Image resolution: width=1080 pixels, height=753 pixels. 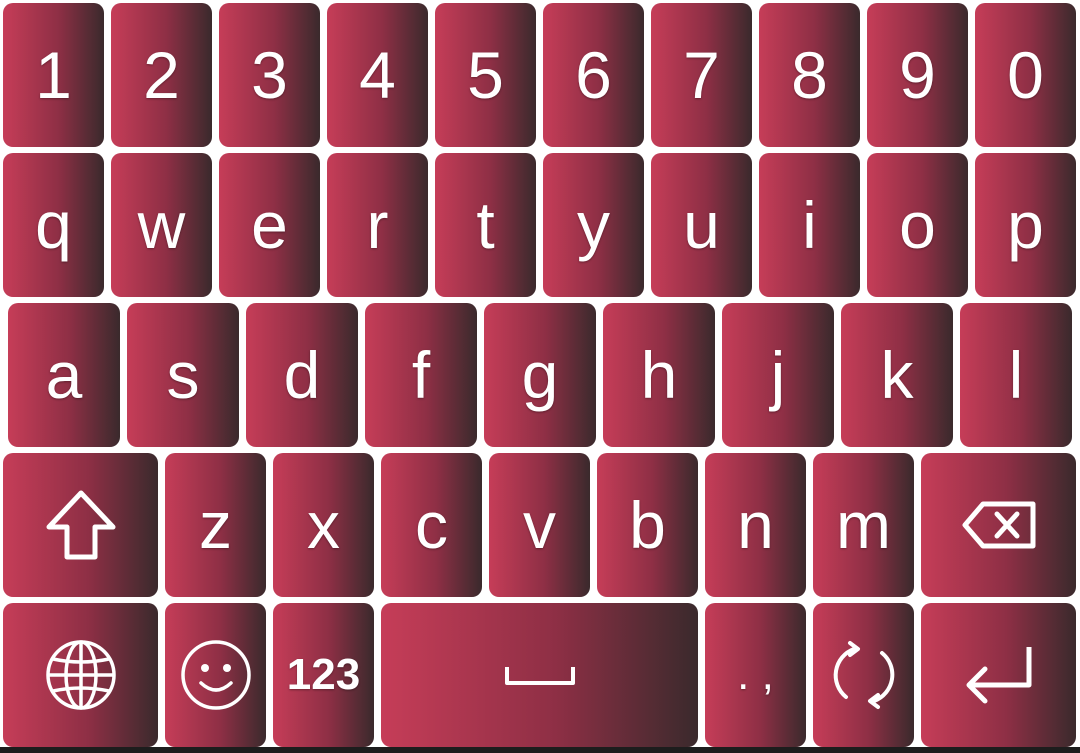 I want to click on key-0: 0, so click(x=1025, y=75).